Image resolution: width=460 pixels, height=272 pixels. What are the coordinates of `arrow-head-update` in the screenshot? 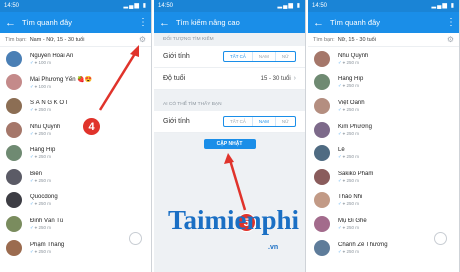 It's located at (229, 158).